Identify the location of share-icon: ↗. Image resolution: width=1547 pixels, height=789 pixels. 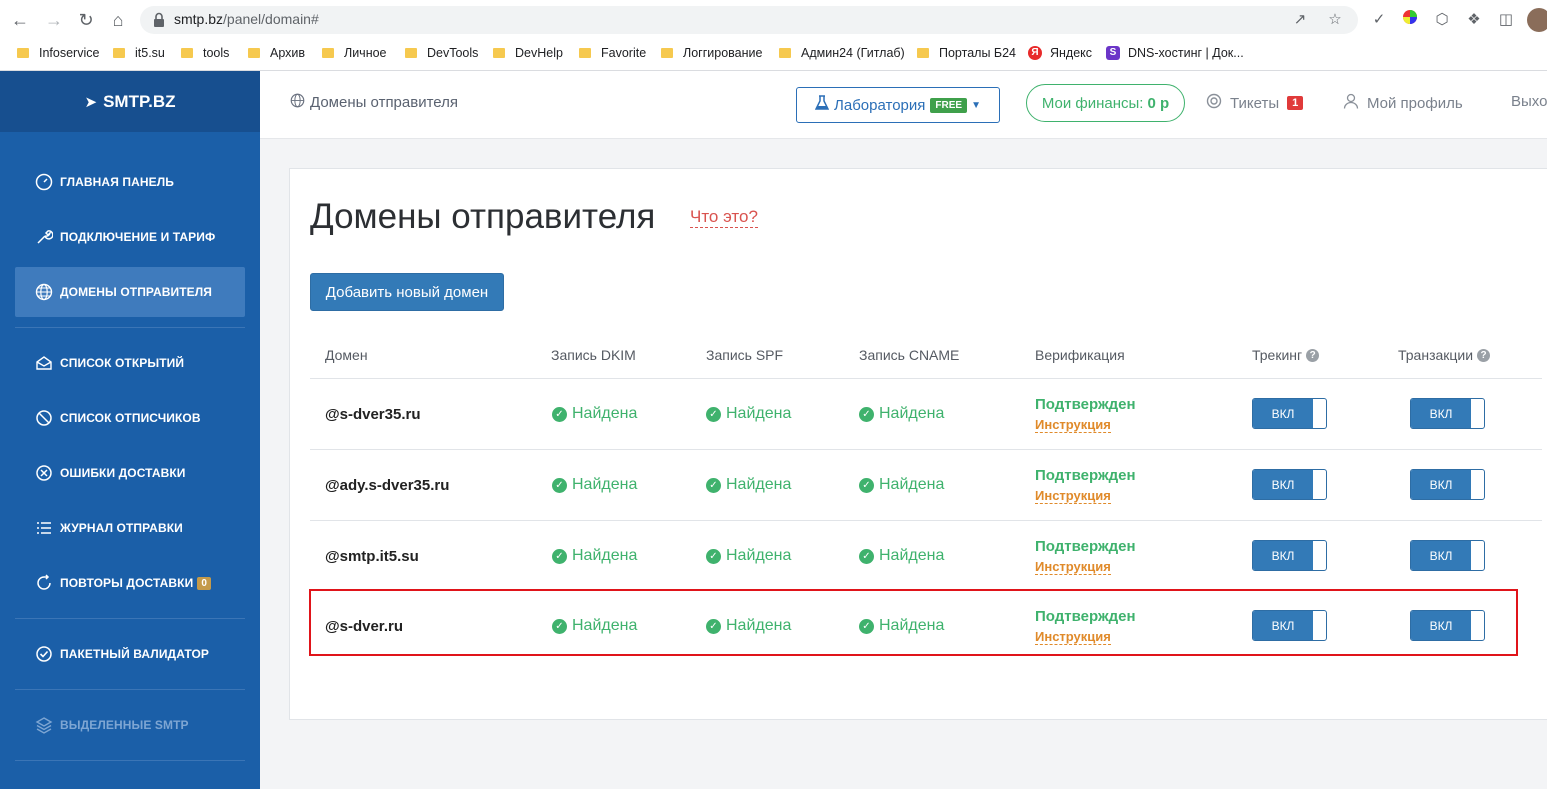
(1300, 20).